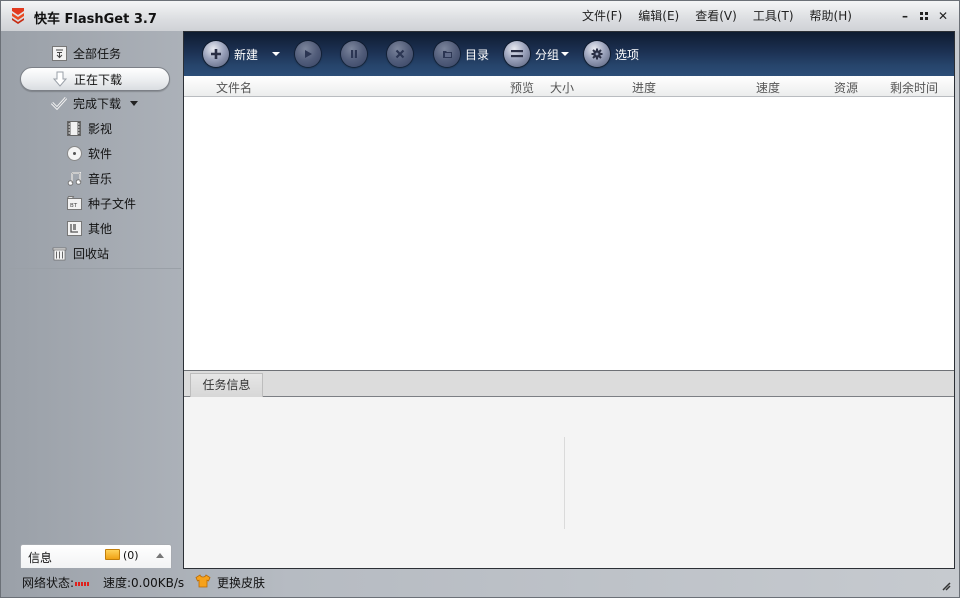 Image resolution: width=960 pixels, height=598 pixels. Describe the element at coordinates (91, 253) in the screenshot. I see `sidebar-item-label: 回收站` at that location.